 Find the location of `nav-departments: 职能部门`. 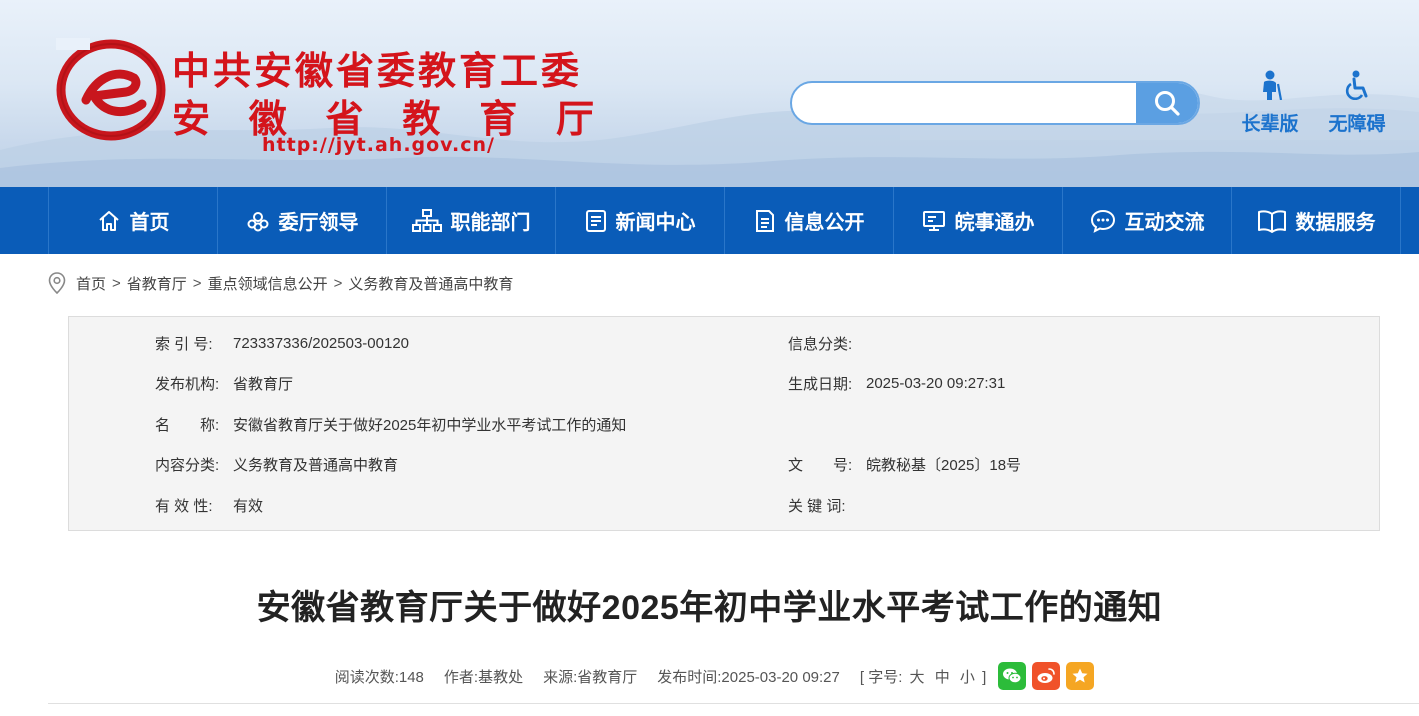

nav-departments: 职能部门 is located at coordinates (471, 220).